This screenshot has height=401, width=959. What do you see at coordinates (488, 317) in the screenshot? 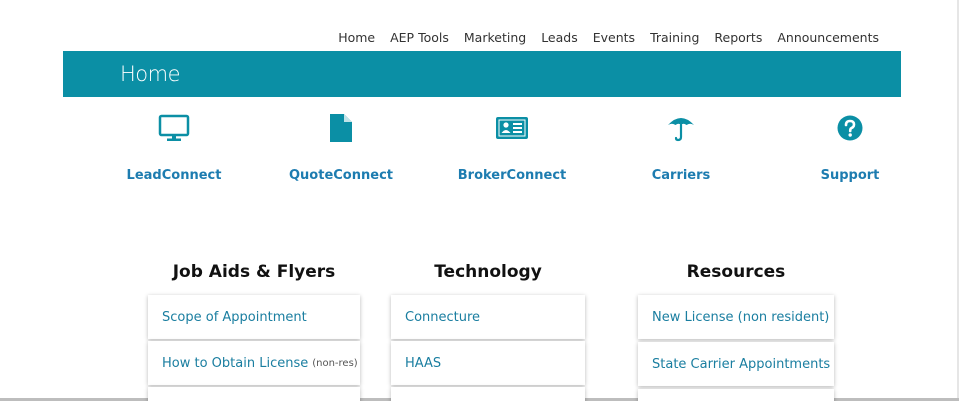
I see `link-connecture: Connecture` at bounding box center [488, 317].